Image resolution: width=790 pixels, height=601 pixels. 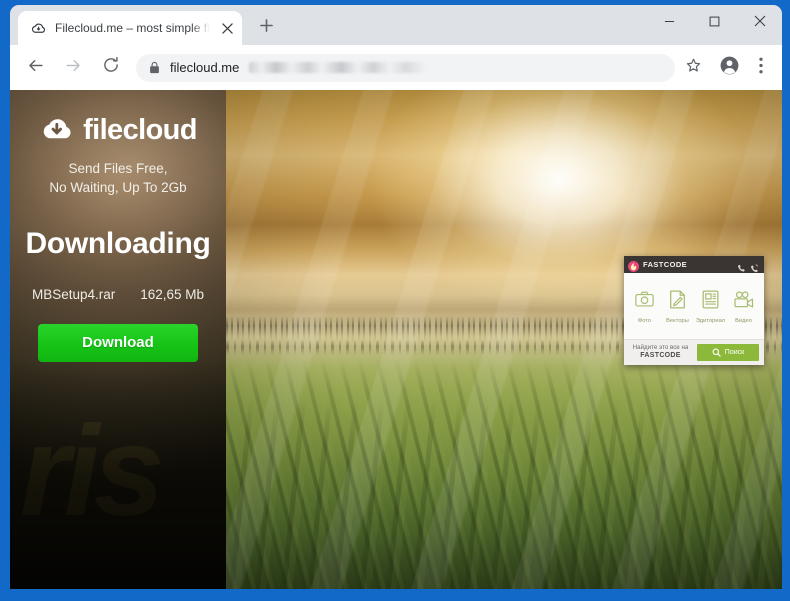 I want to click on fastcode-footer-line: Найдите это все на, so click(x=660, y=348).